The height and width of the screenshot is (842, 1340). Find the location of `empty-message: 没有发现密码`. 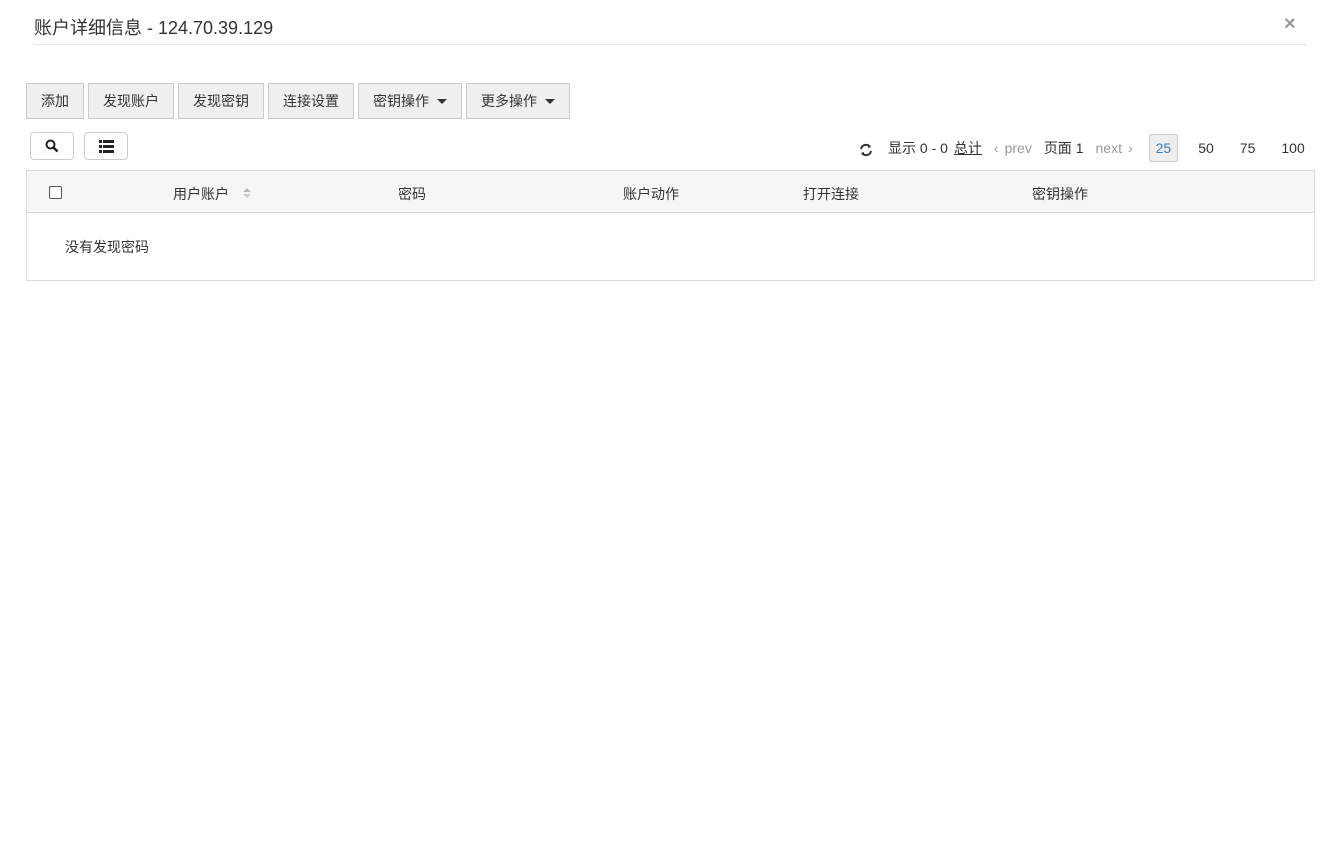

empty-message: 没有发现密码 is located at coordinates (107, 247).